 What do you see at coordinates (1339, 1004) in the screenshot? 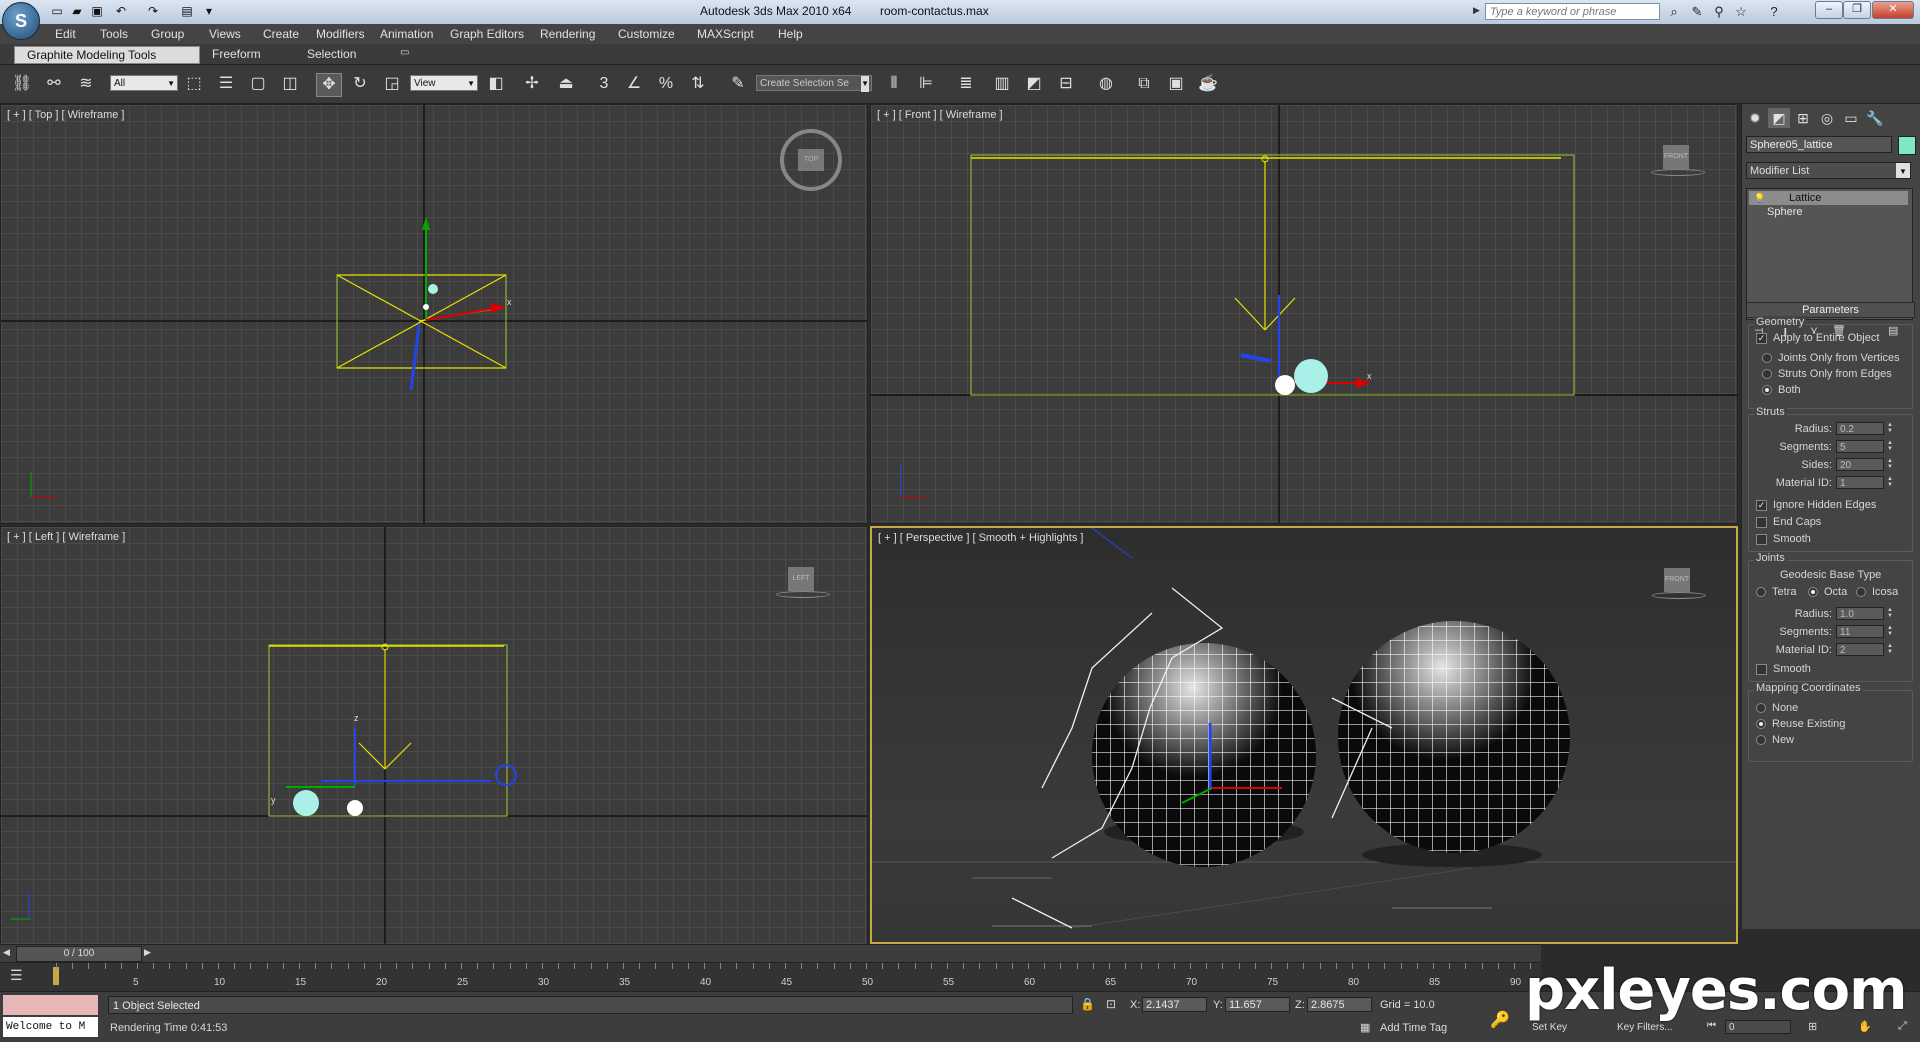
I see `z-coord-field: 2.8675` at bounding box center [1339, 1004].